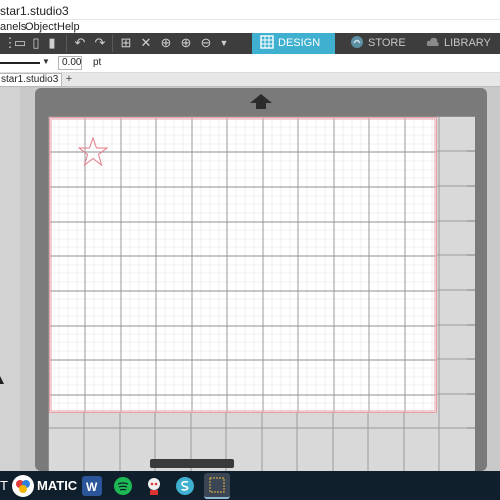 The height and width of the screenshot is (500, 500). I want to click on grid-icon, so click(267, 42).